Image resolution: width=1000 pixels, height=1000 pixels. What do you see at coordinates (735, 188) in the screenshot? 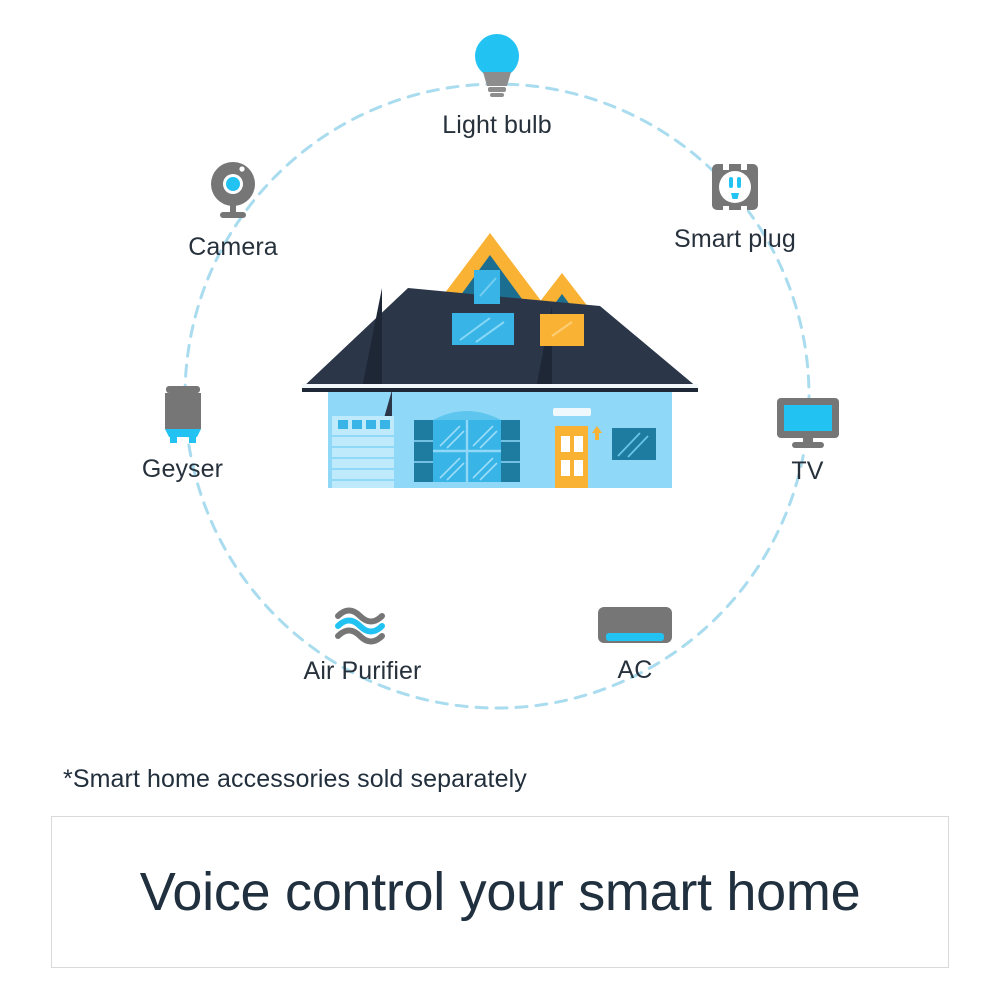
I see `power-outlet-icon` at bounding box center [735, 188].